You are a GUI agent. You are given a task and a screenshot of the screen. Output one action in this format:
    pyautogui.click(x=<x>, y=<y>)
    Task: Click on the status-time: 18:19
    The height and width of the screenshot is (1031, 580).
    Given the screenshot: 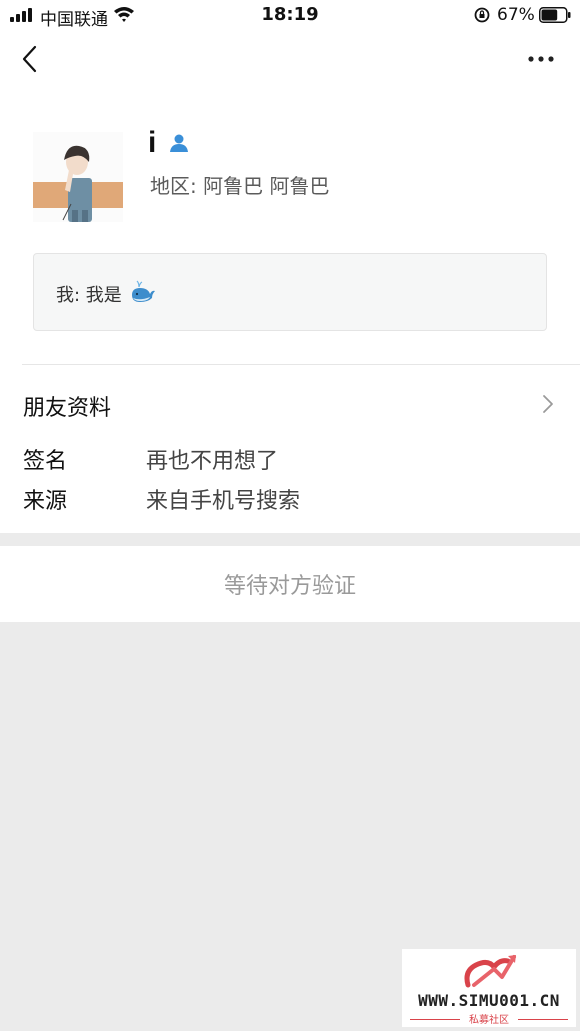 What is the action you would take?
    pyautogui.click(x=290, y=14)
    